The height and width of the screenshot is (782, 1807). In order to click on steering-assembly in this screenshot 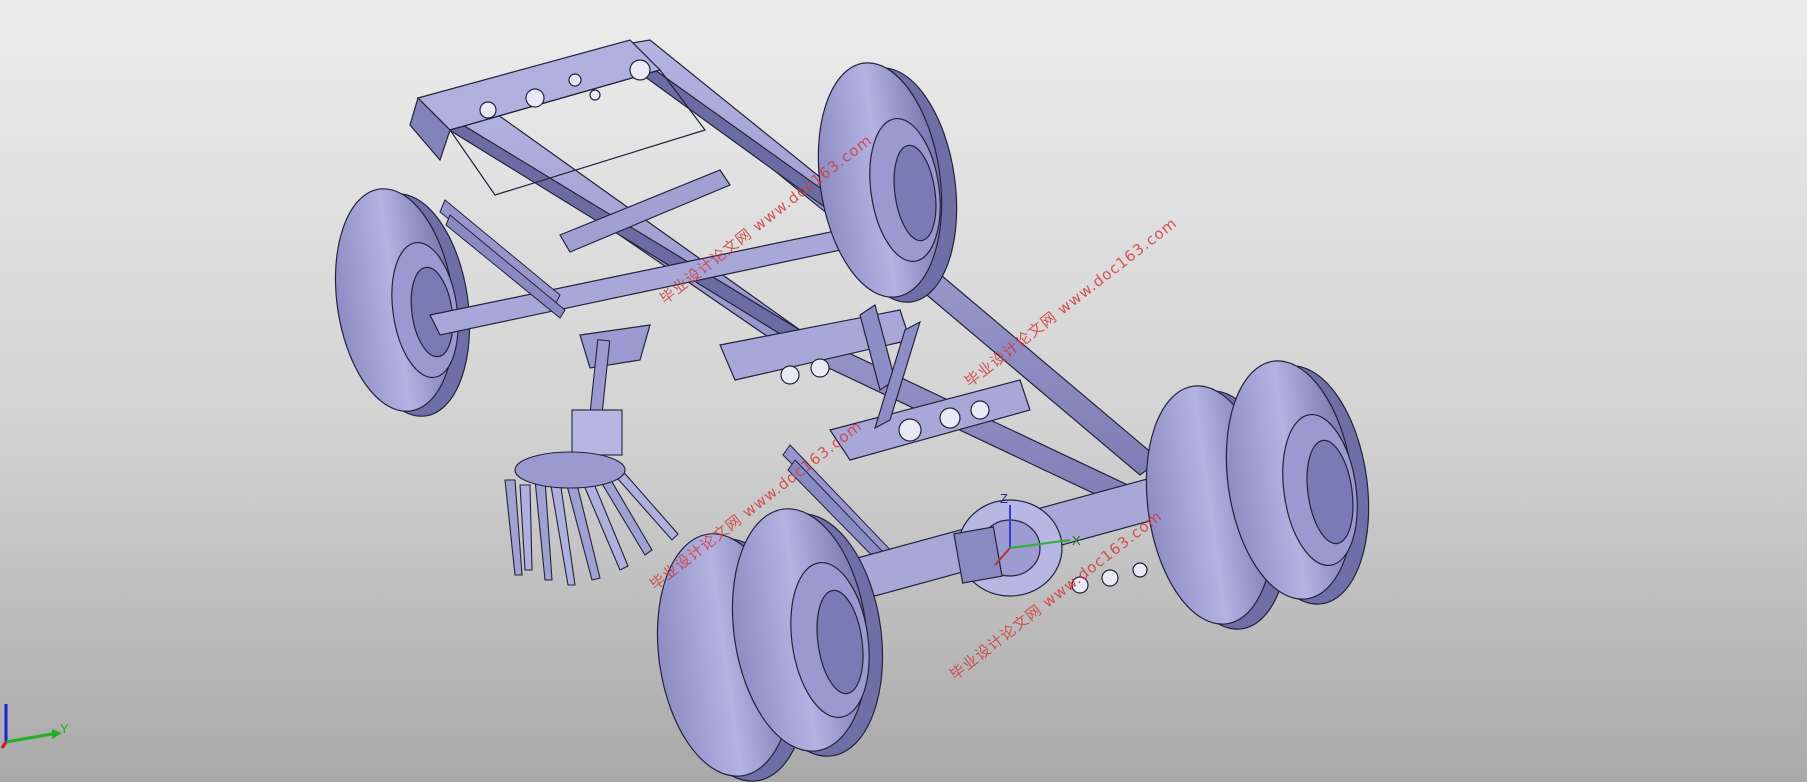, I will do `click(591, 462)`.